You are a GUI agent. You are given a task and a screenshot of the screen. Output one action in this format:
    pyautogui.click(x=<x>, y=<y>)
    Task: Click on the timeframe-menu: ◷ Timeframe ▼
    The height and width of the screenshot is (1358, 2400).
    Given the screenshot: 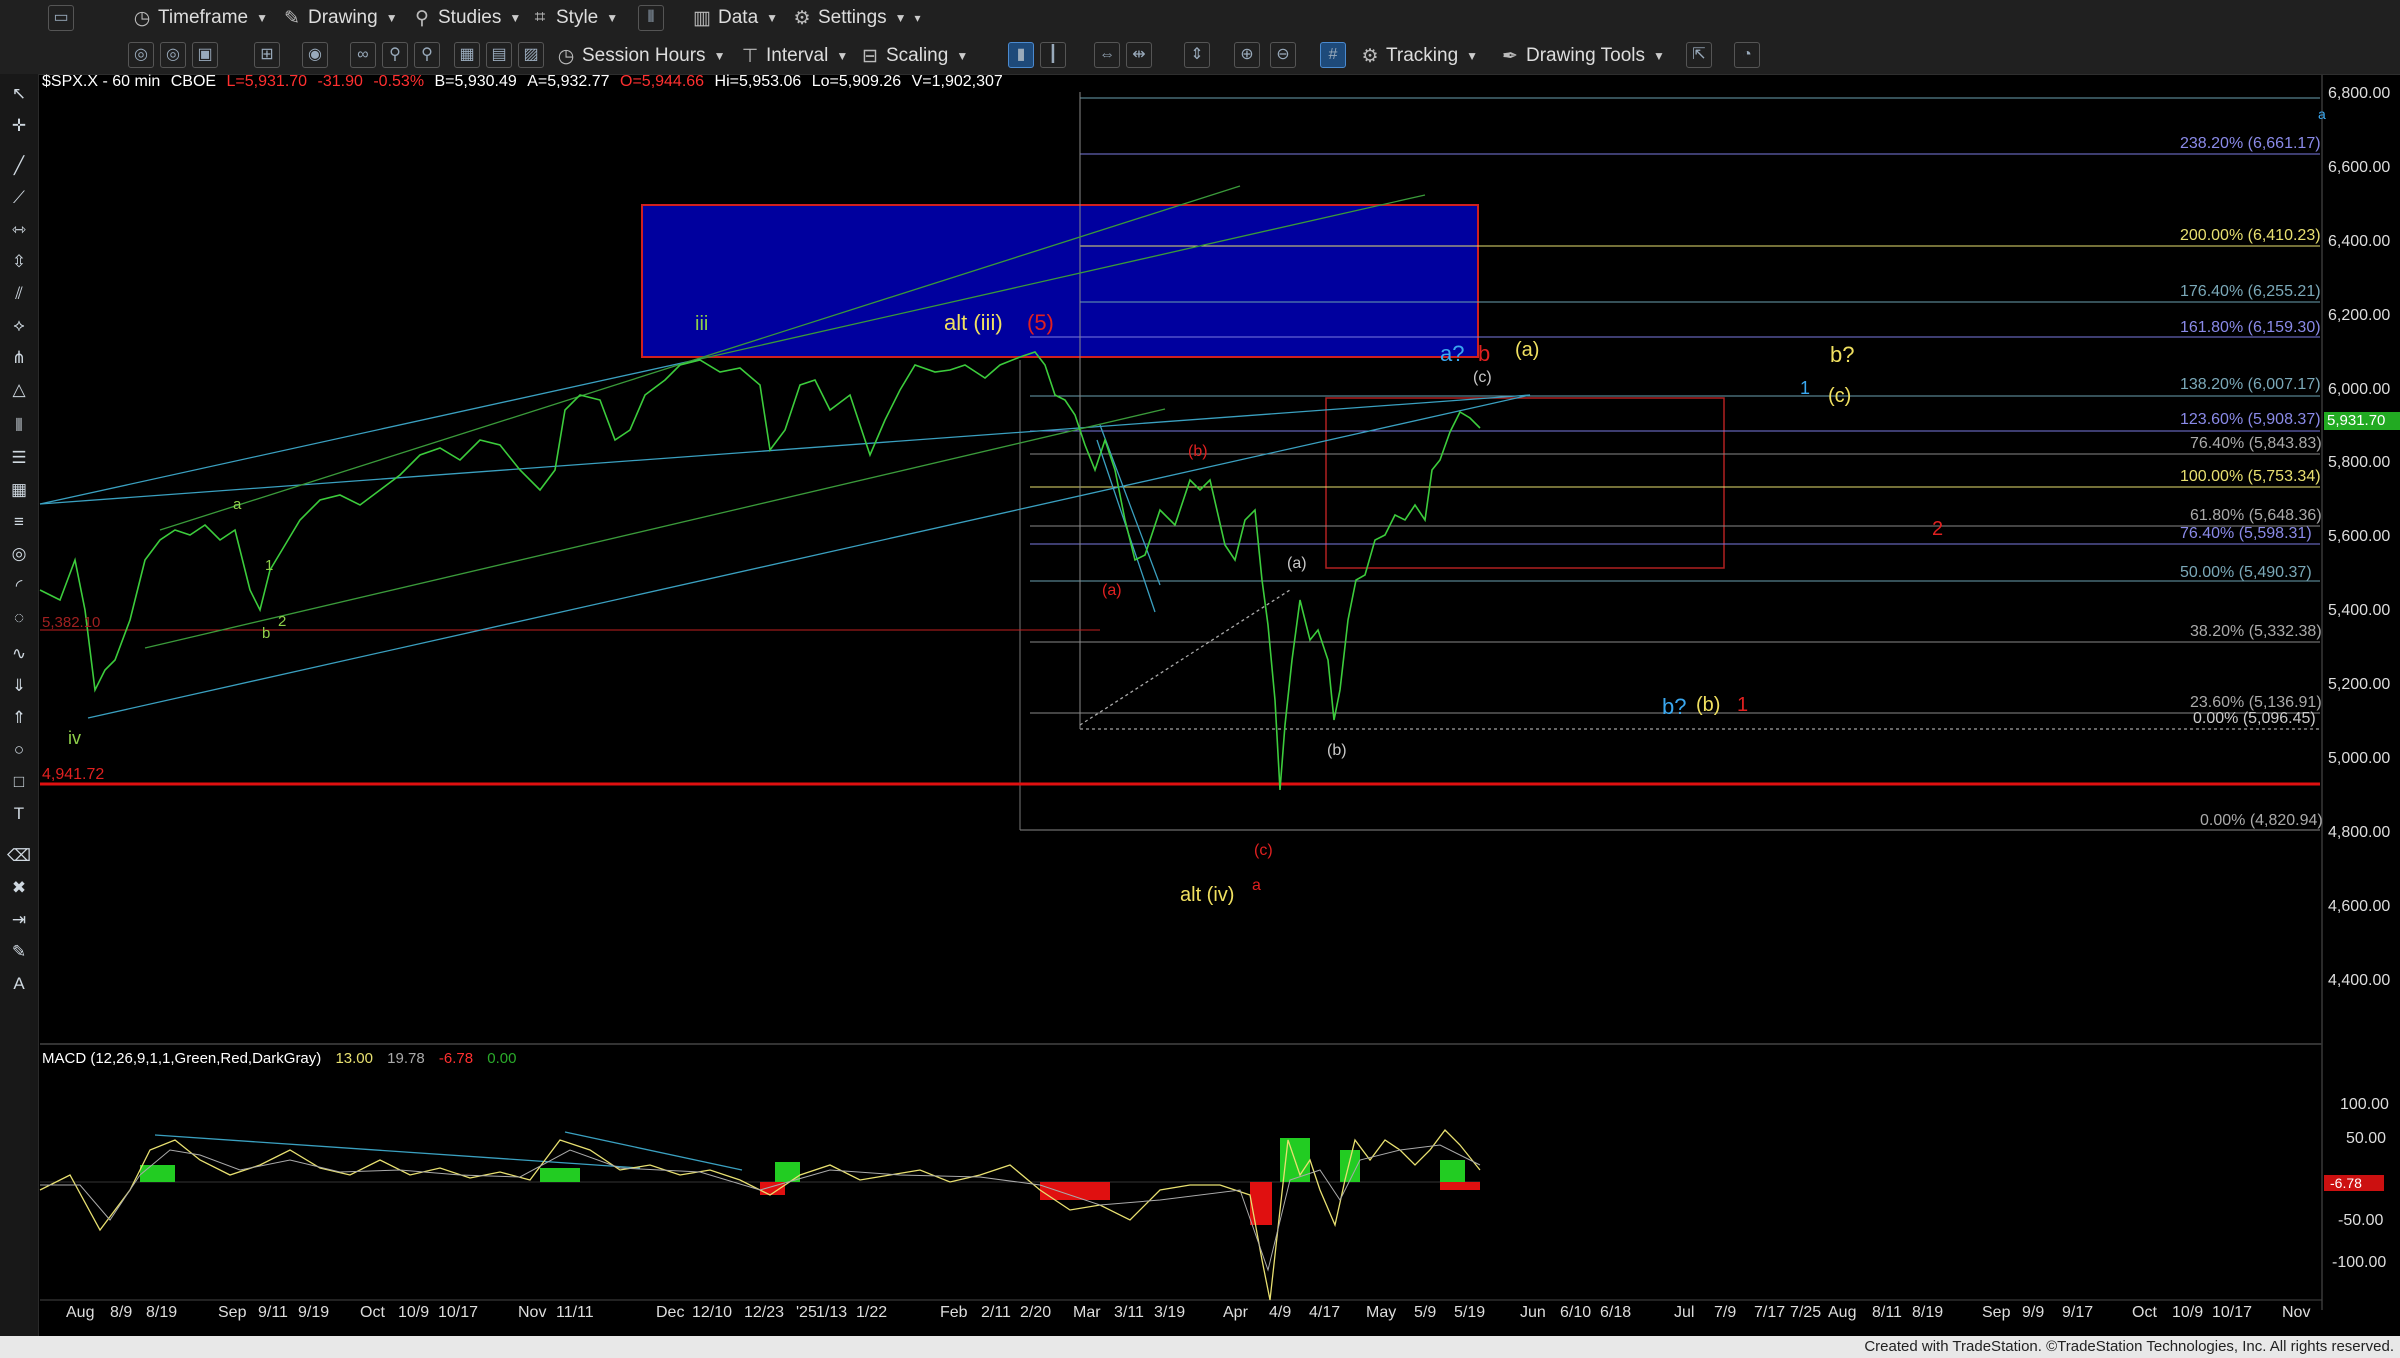 What is the action you would take?
    pyautogui.click(x=200, y=18)
    